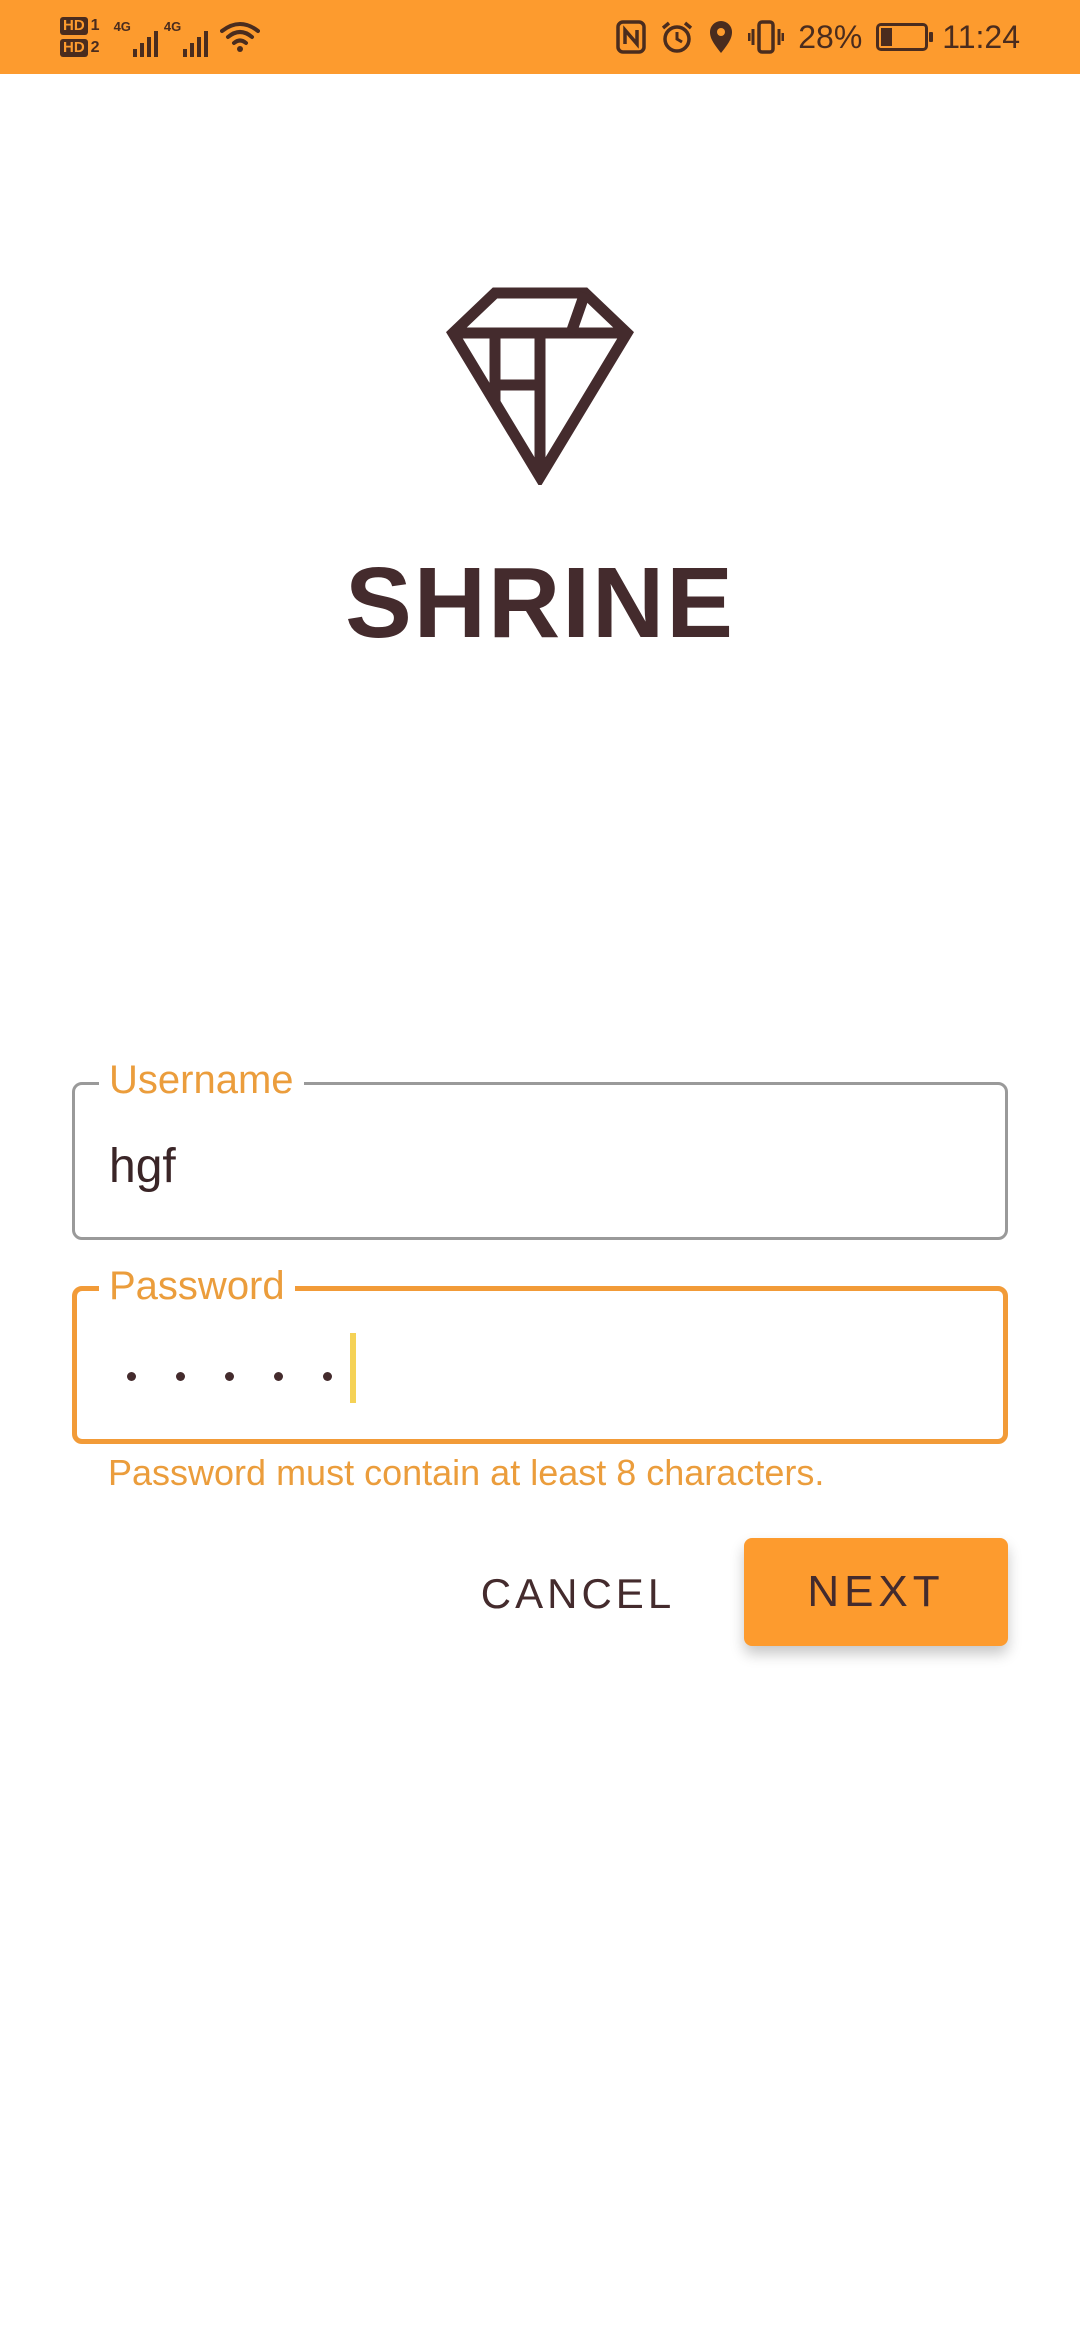 The height and width of the screenshot is (2340, 1080). Describe the element at coordinates (142, 1166) in the screenshot. I see `username-value: hgf` at that location.